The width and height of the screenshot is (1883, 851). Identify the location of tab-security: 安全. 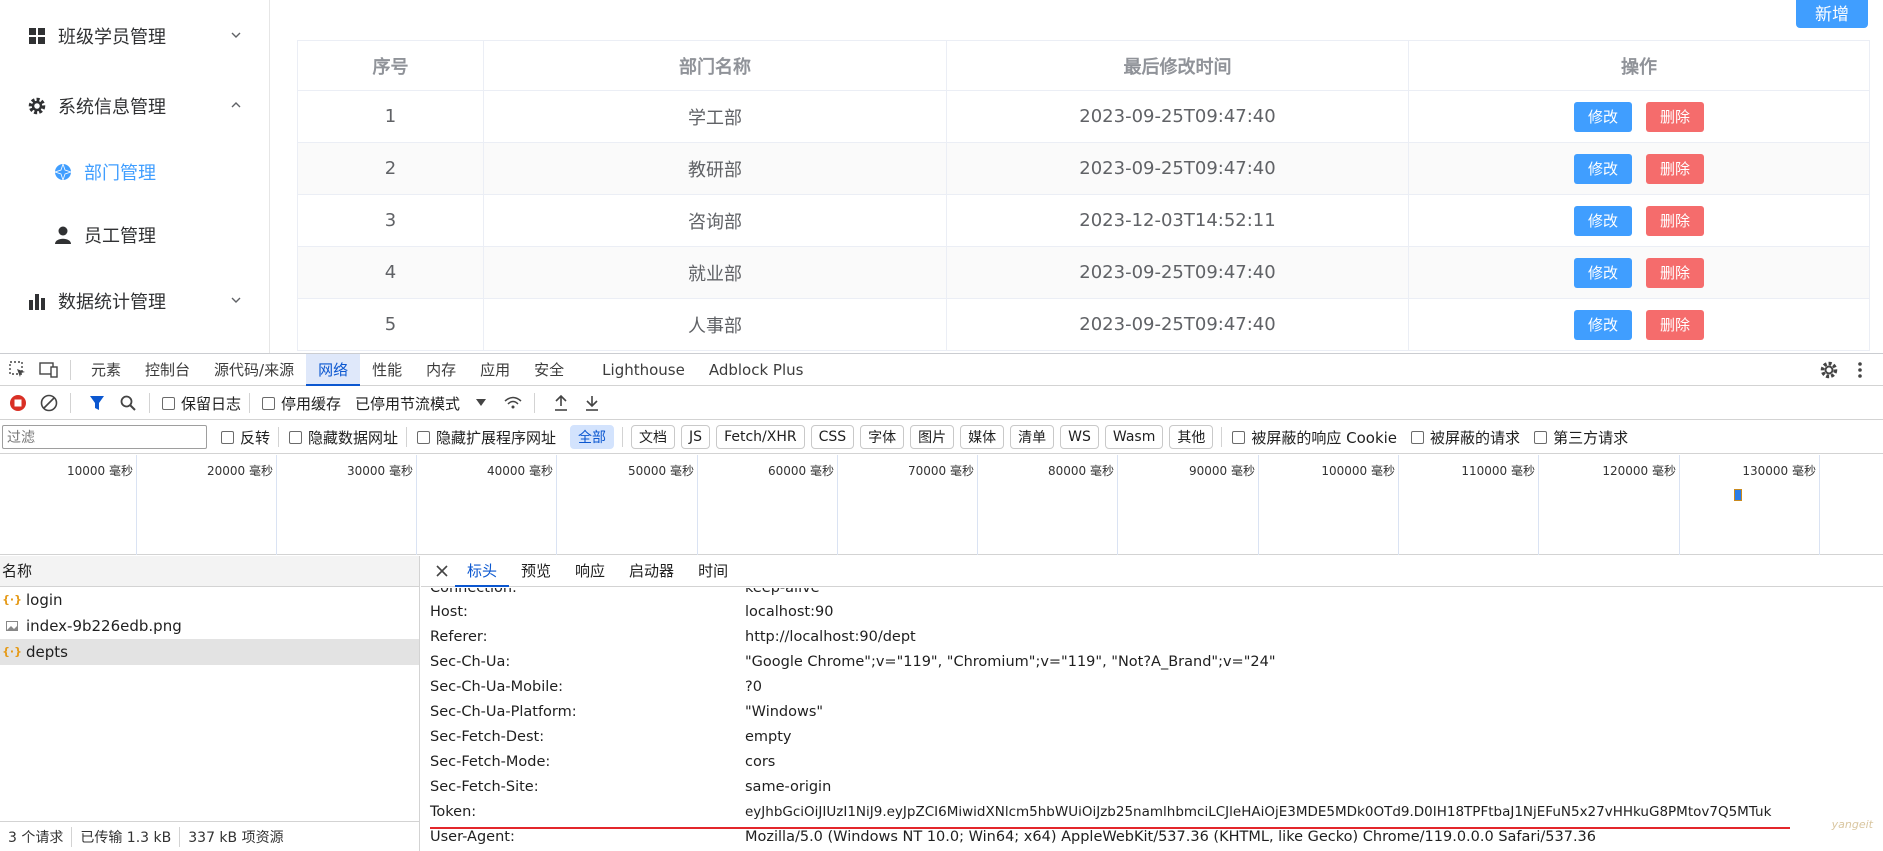
(549, 370).